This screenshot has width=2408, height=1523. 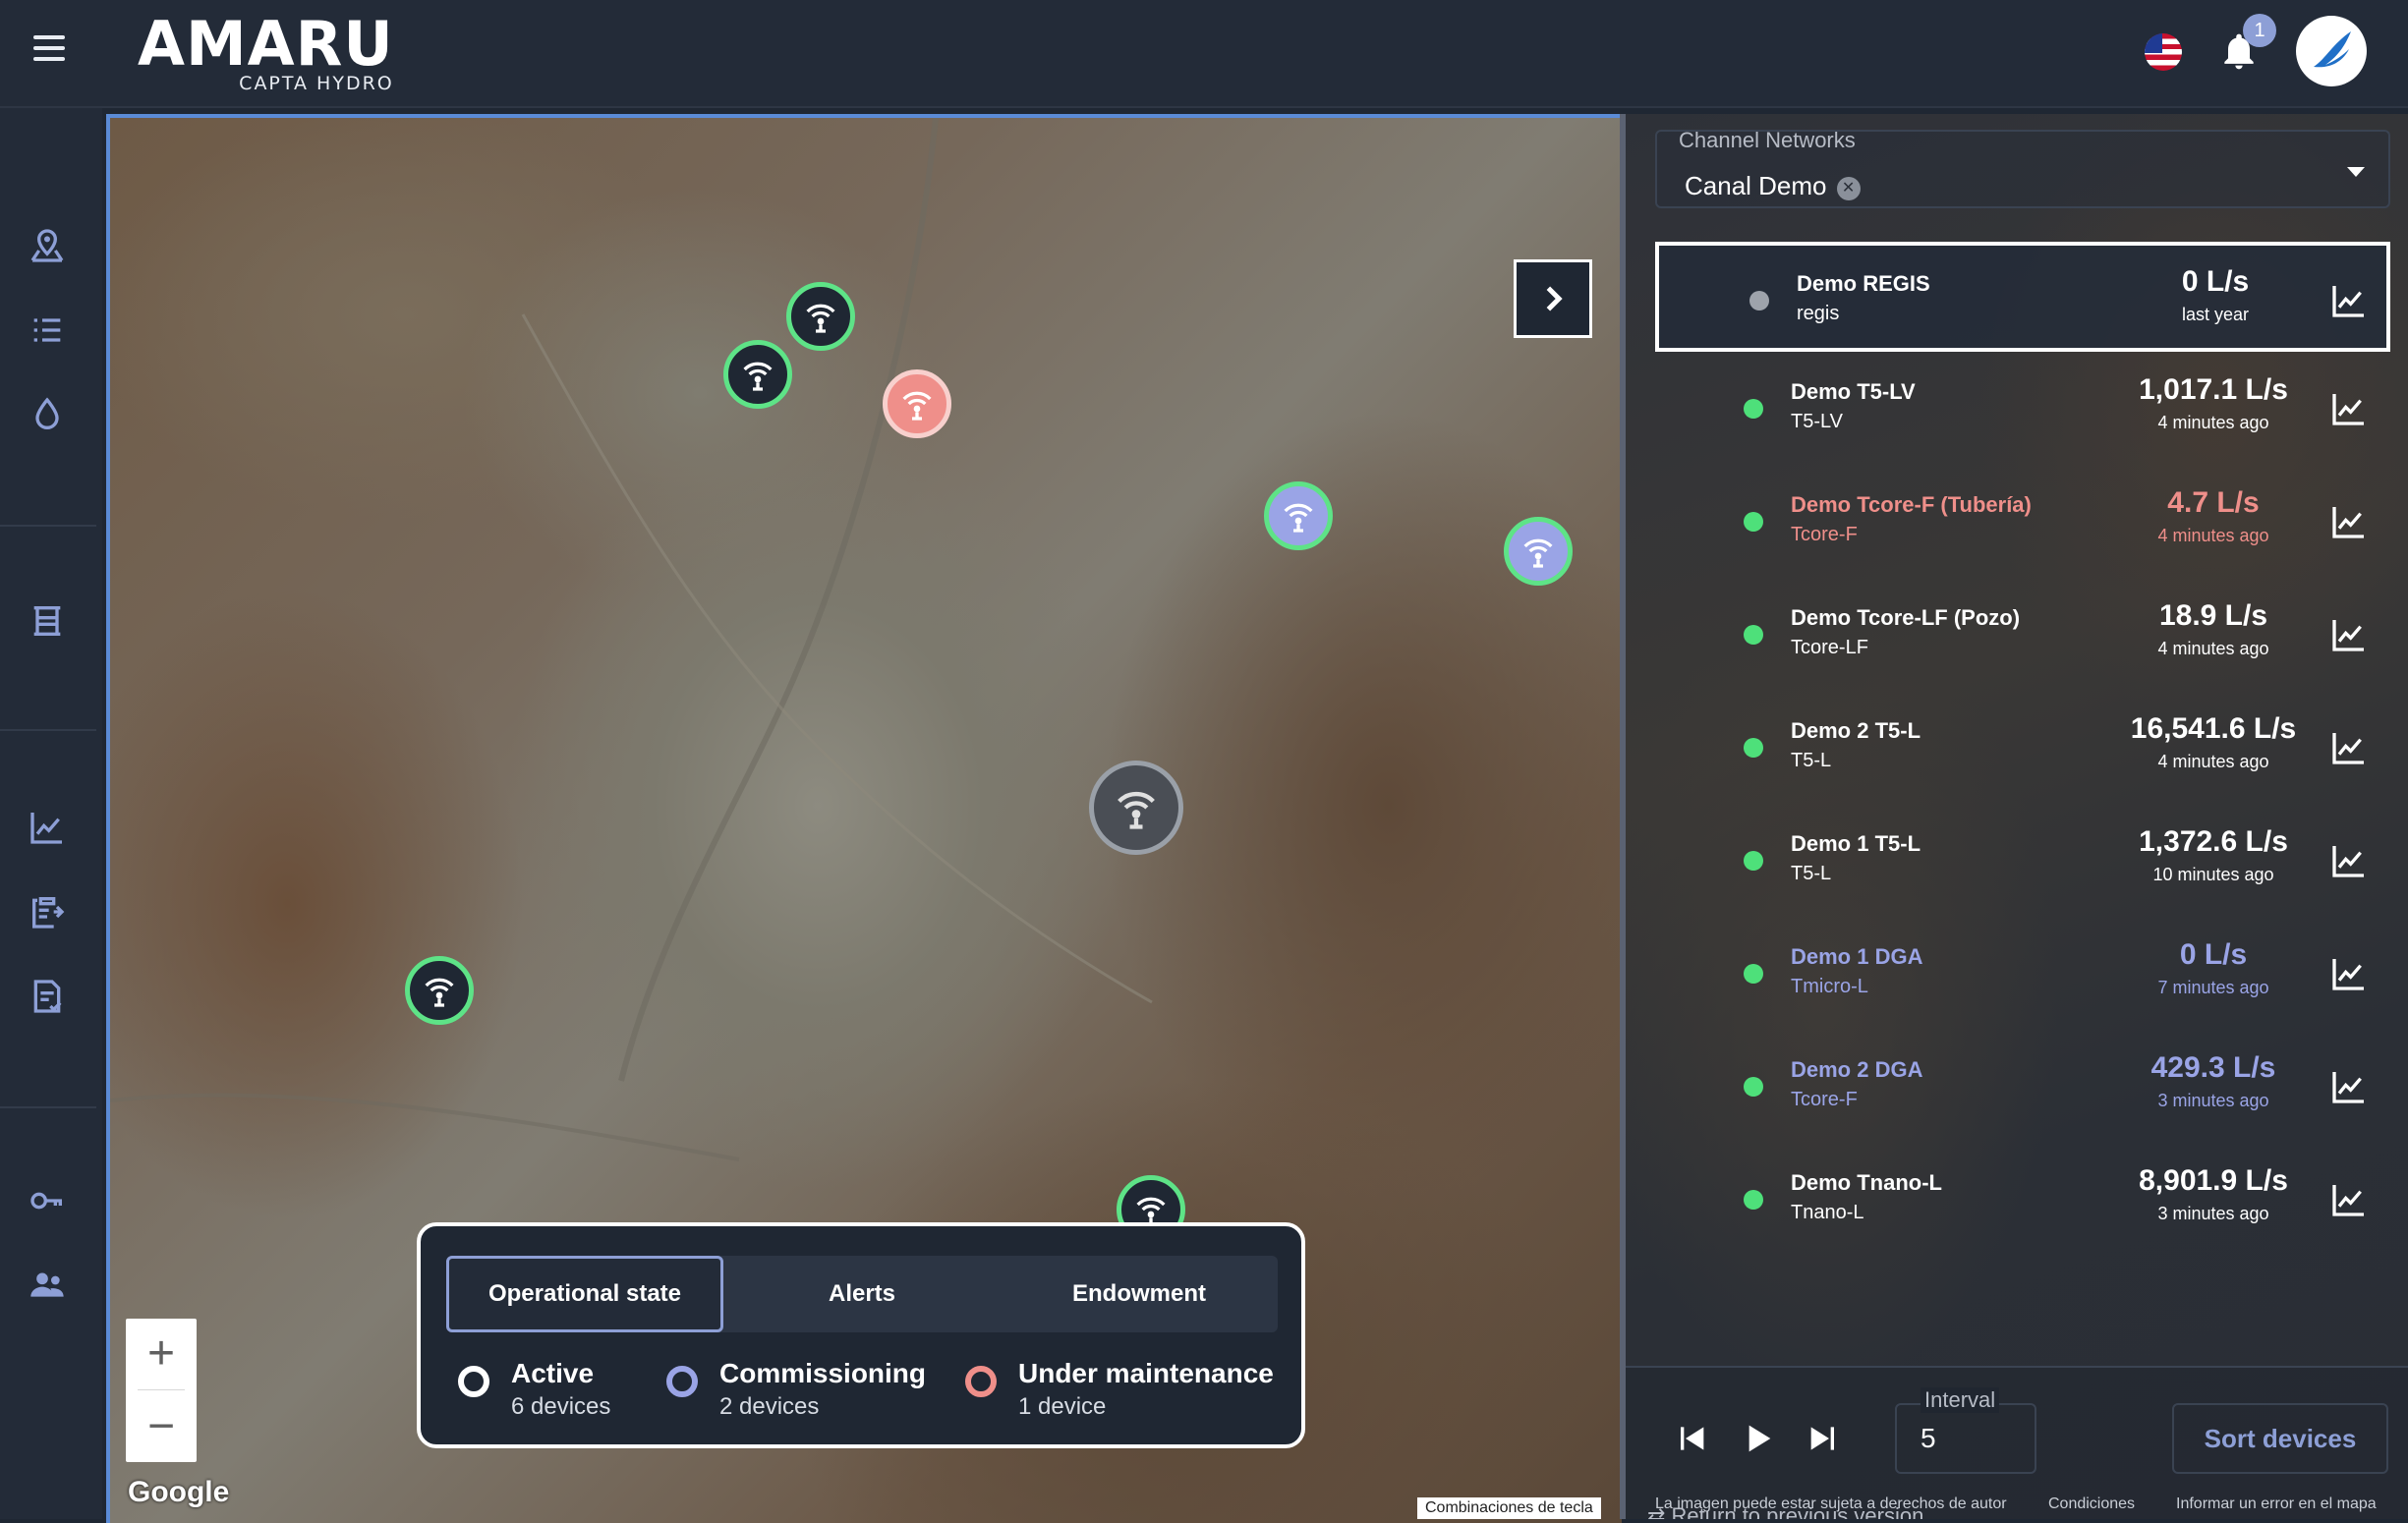 What do you see at coordinates (2213, 389) in the screenshot?
I see `device-value: 1,017.1 L/s` at bounding box center [2213, 389].